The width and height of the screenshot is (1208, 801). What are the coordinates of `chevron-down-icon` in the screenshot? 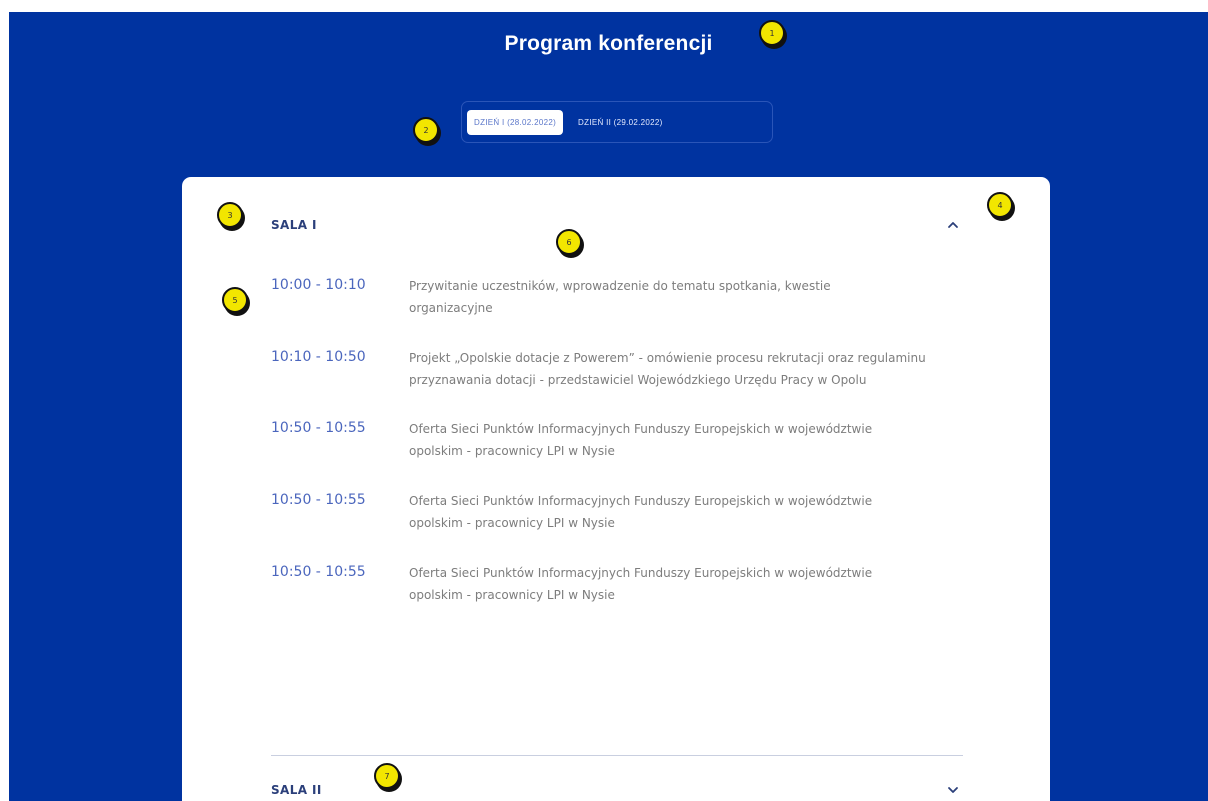 It's located at (953, 790).